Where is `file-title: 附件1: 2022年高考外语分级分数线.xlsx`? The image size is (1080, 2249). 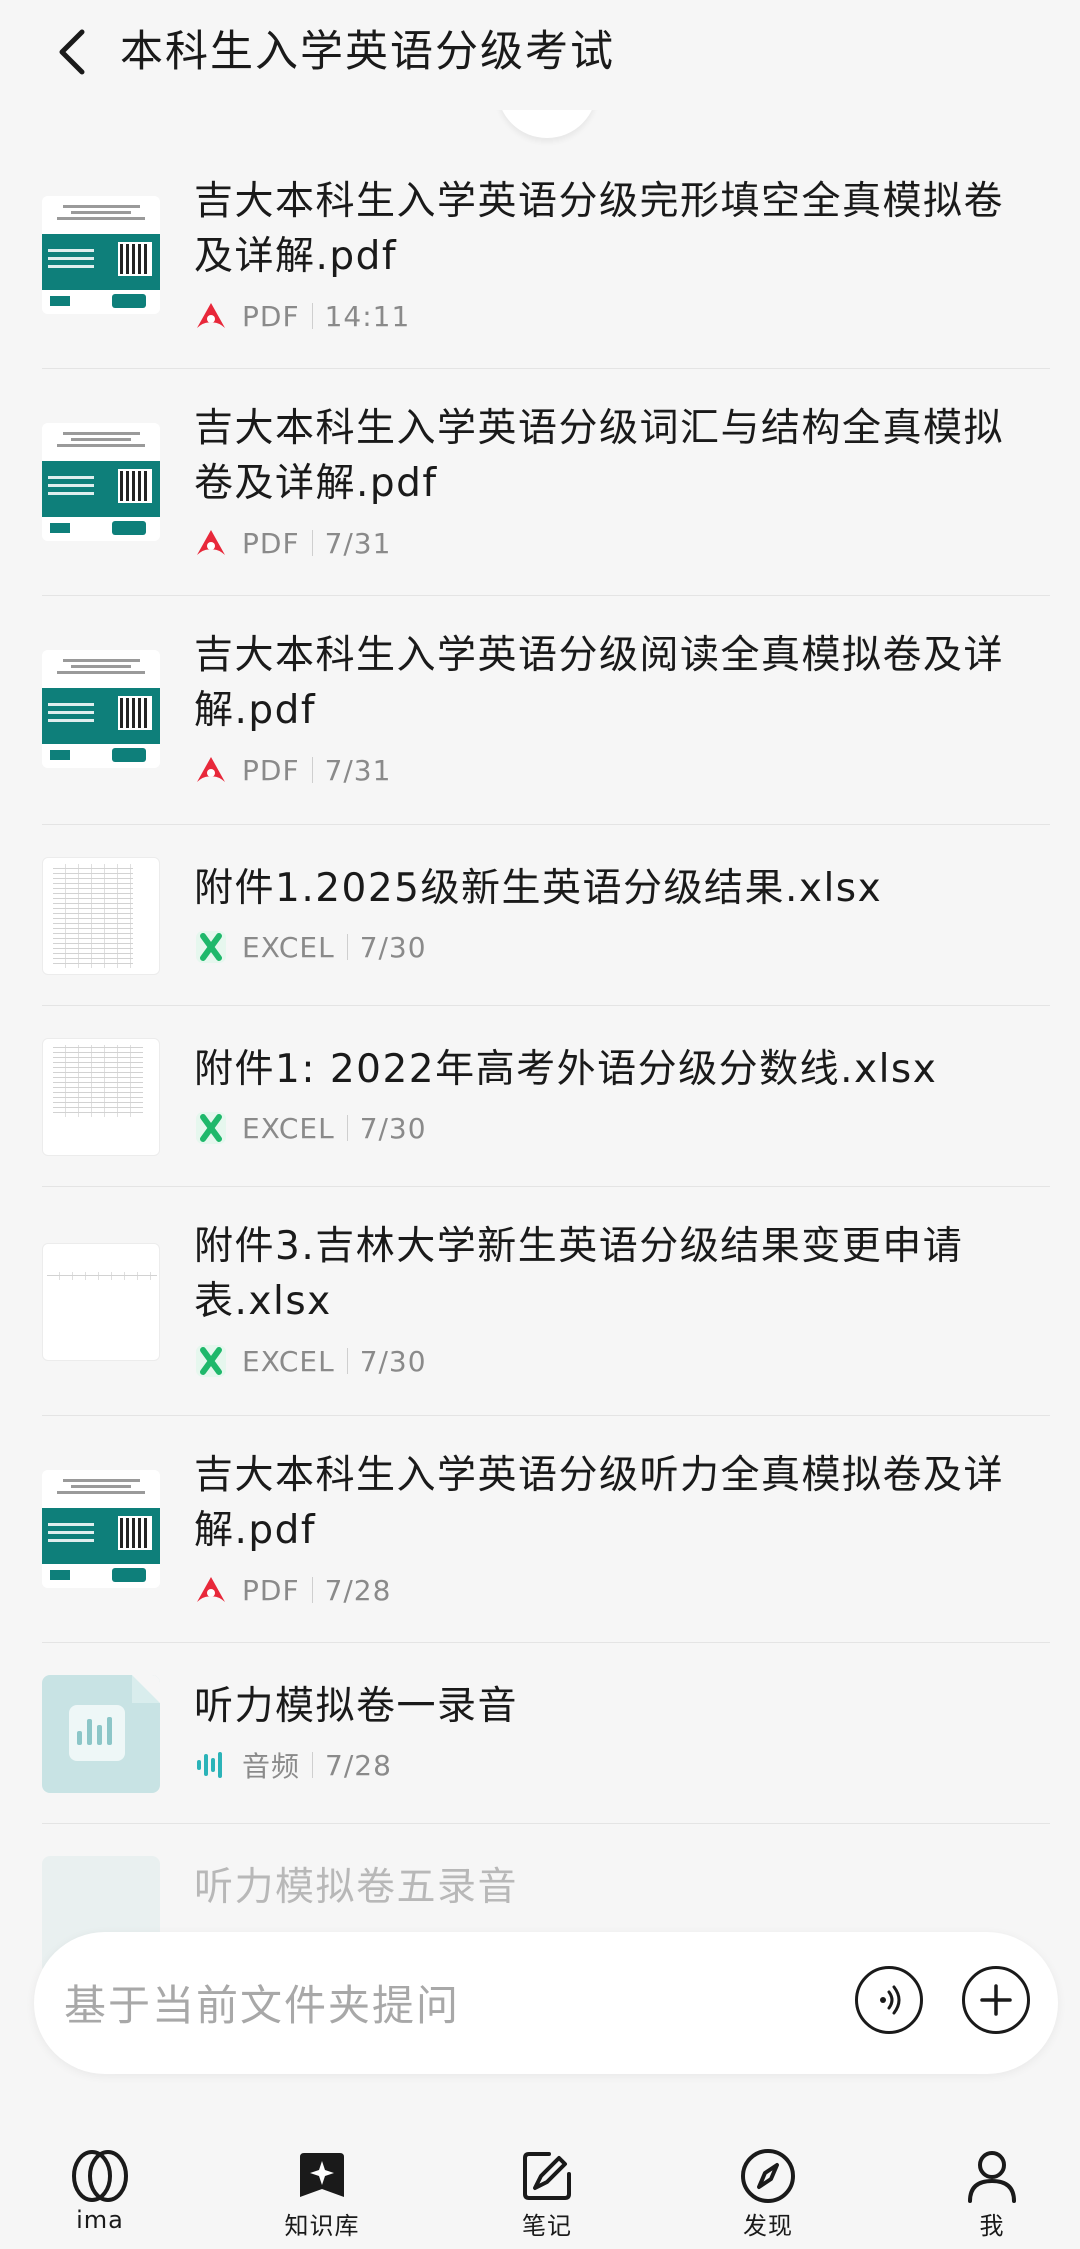
file-title: 附件1: 2022年高考外语分级分数线.xlsx is located at coordinates (566, 1069).